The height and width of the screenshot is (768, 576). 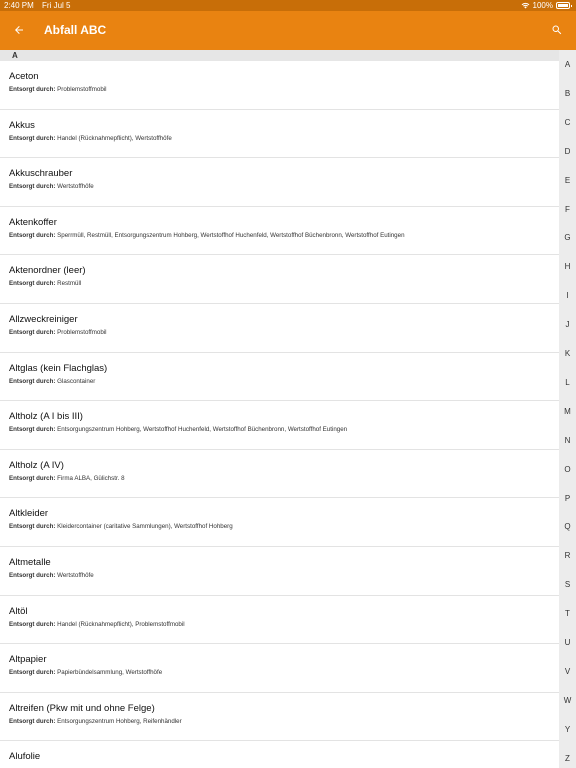 What do you see at coordinates (279, 754) in the screenshot?
I see `list-item: Alufolie` at bounding box center [279, 754].